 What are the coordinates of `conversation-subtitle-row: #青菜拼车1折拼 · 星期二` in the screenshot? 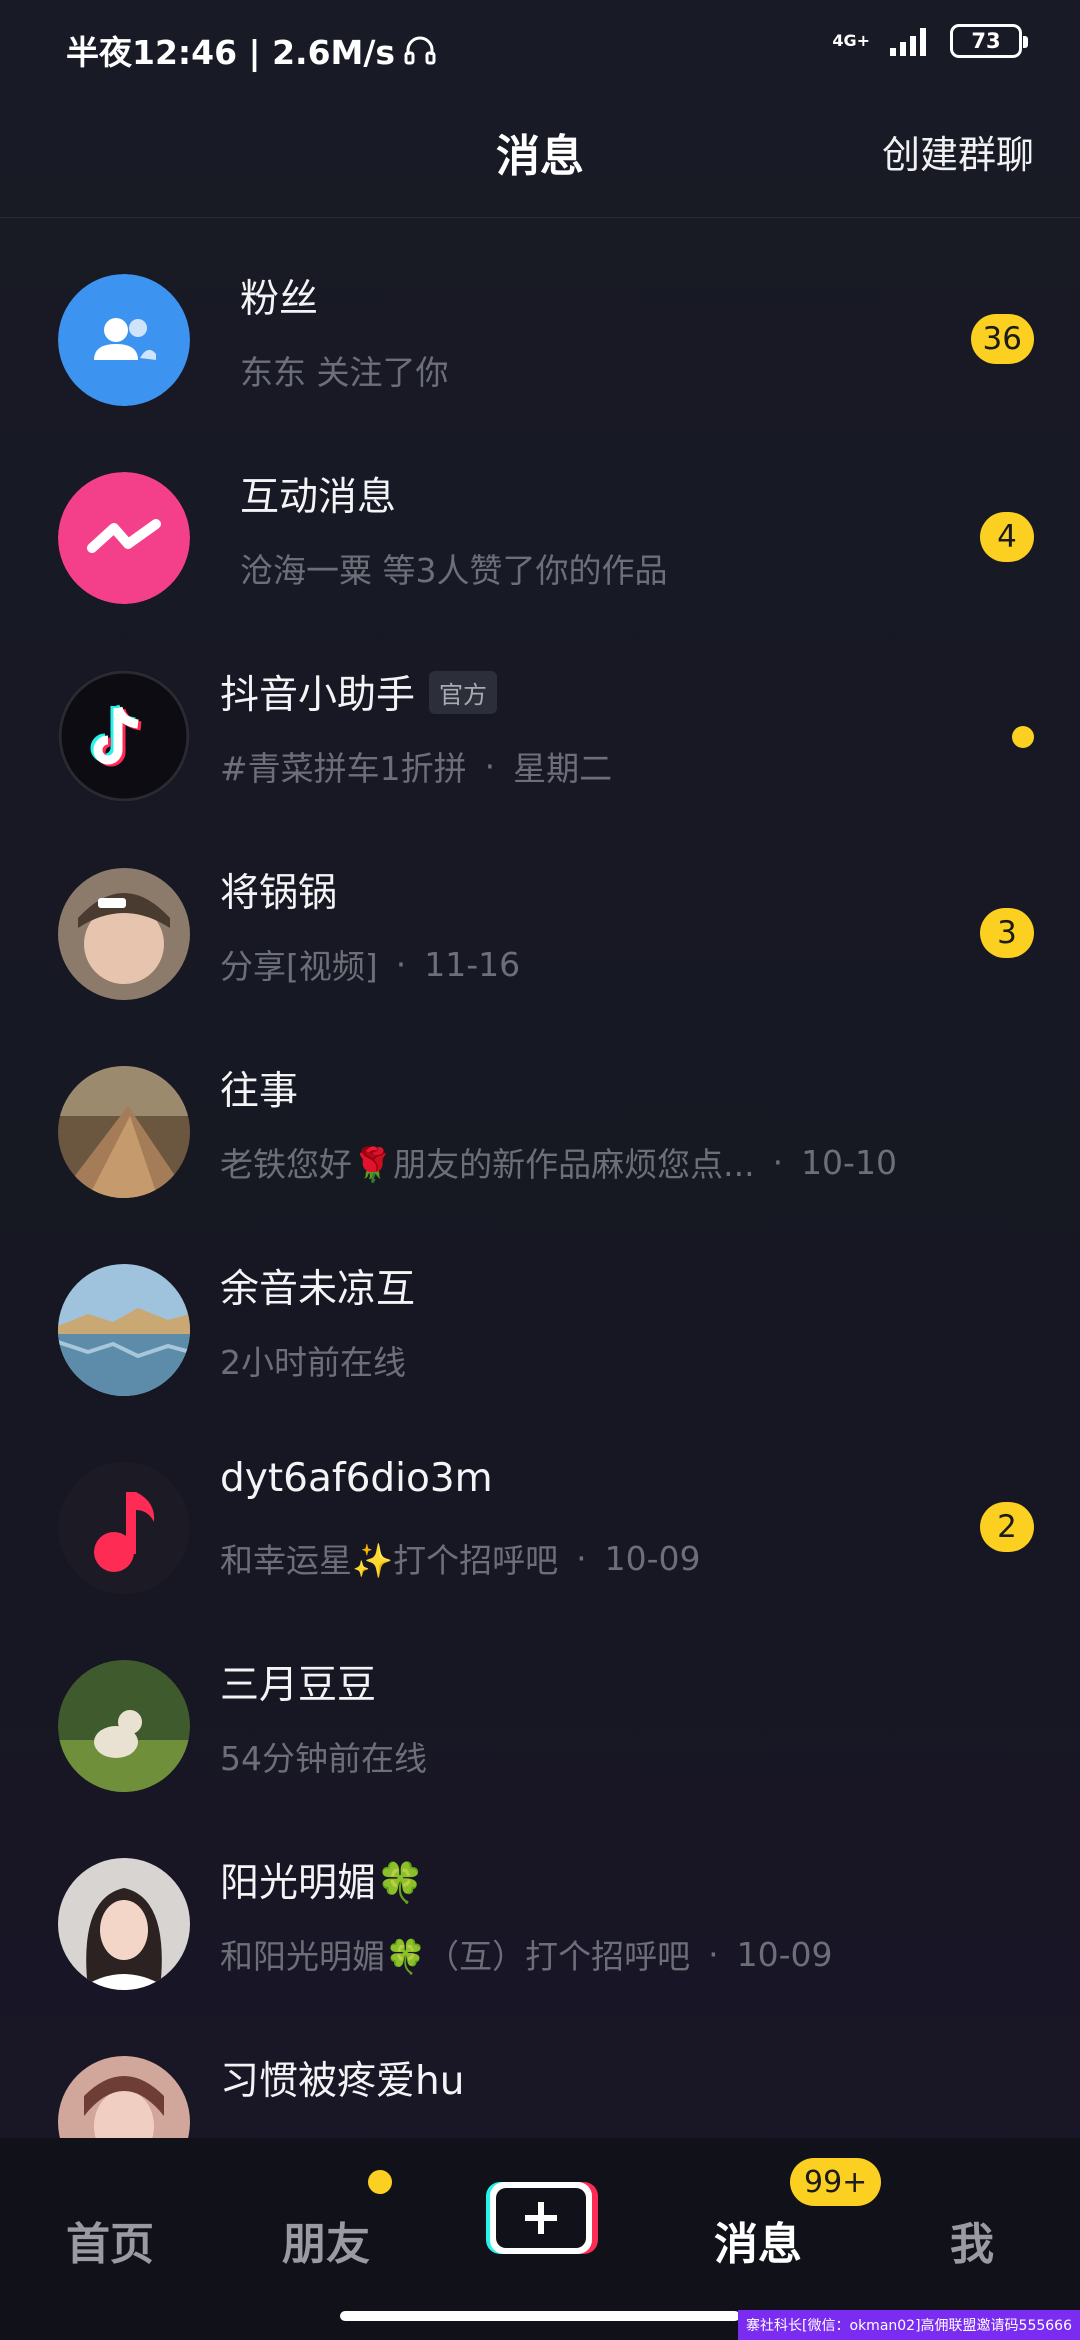 It's located at (416, 766).